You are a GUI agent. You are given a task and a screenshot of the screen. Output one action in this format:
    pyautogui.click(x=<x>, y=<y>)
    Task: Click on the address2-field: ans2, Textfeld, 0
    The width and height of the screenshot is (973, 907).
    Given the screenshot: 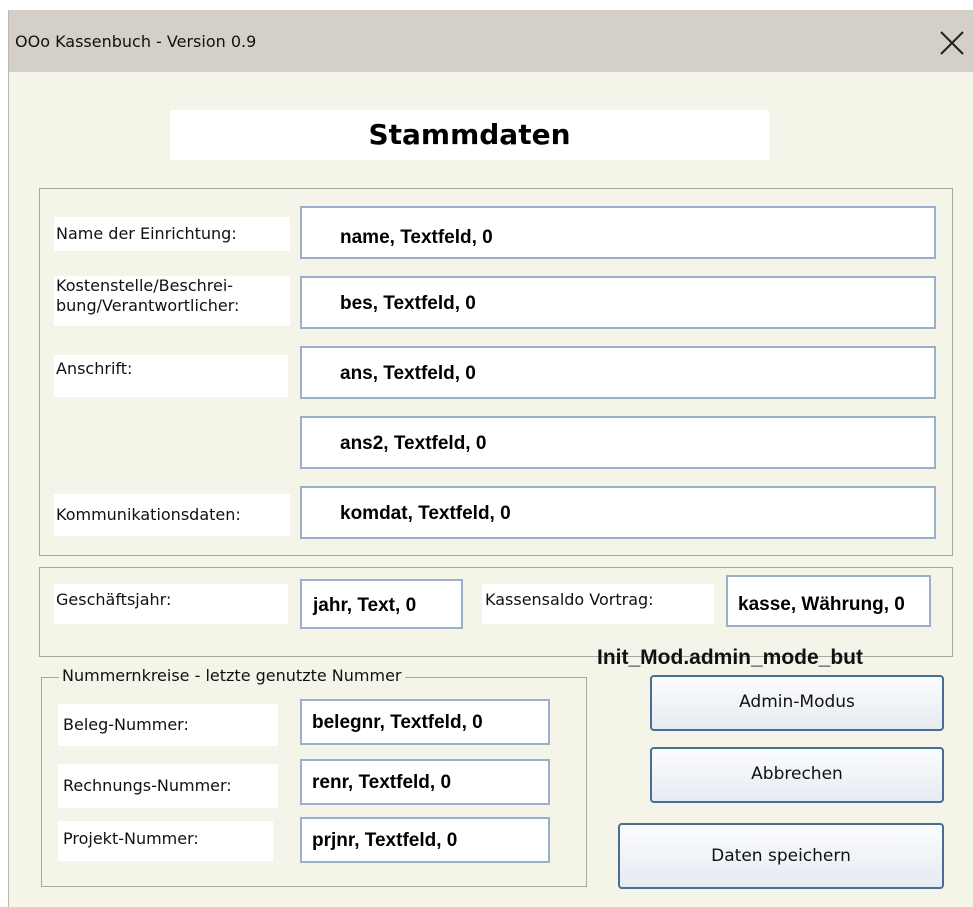 What is the action you would take?
    pyautogui.click(x=618, y=442)
    